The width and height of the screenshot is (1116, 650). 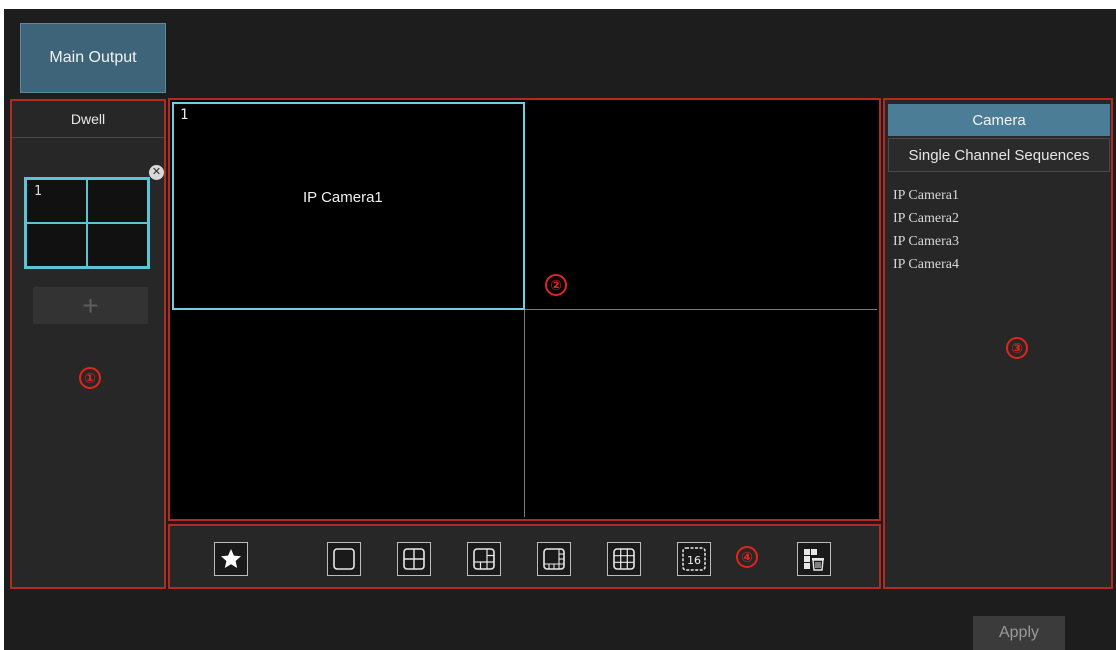 I want to click on dwell-title: Dwell, so click(x=88, y=119).